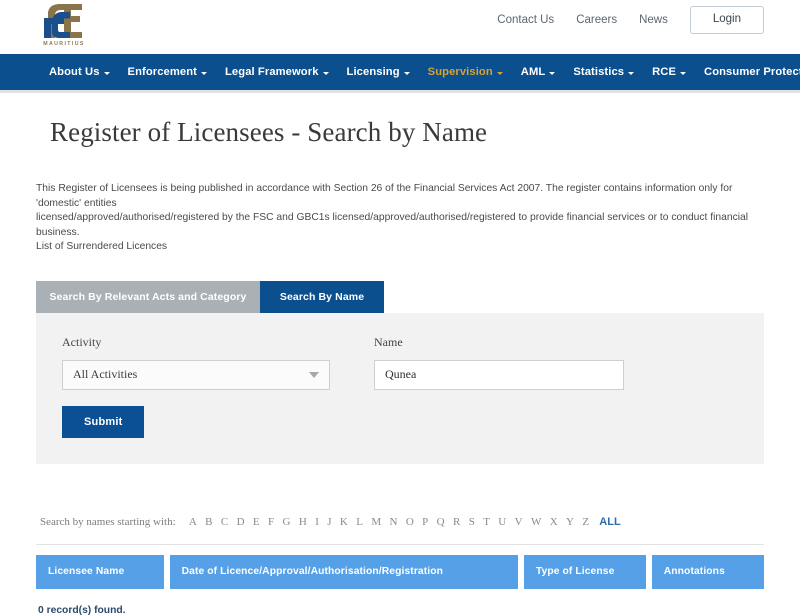  Describe the element at coordinates (554, 522) in the screenshot. I see `alphabet-letter-x: X` at that location.